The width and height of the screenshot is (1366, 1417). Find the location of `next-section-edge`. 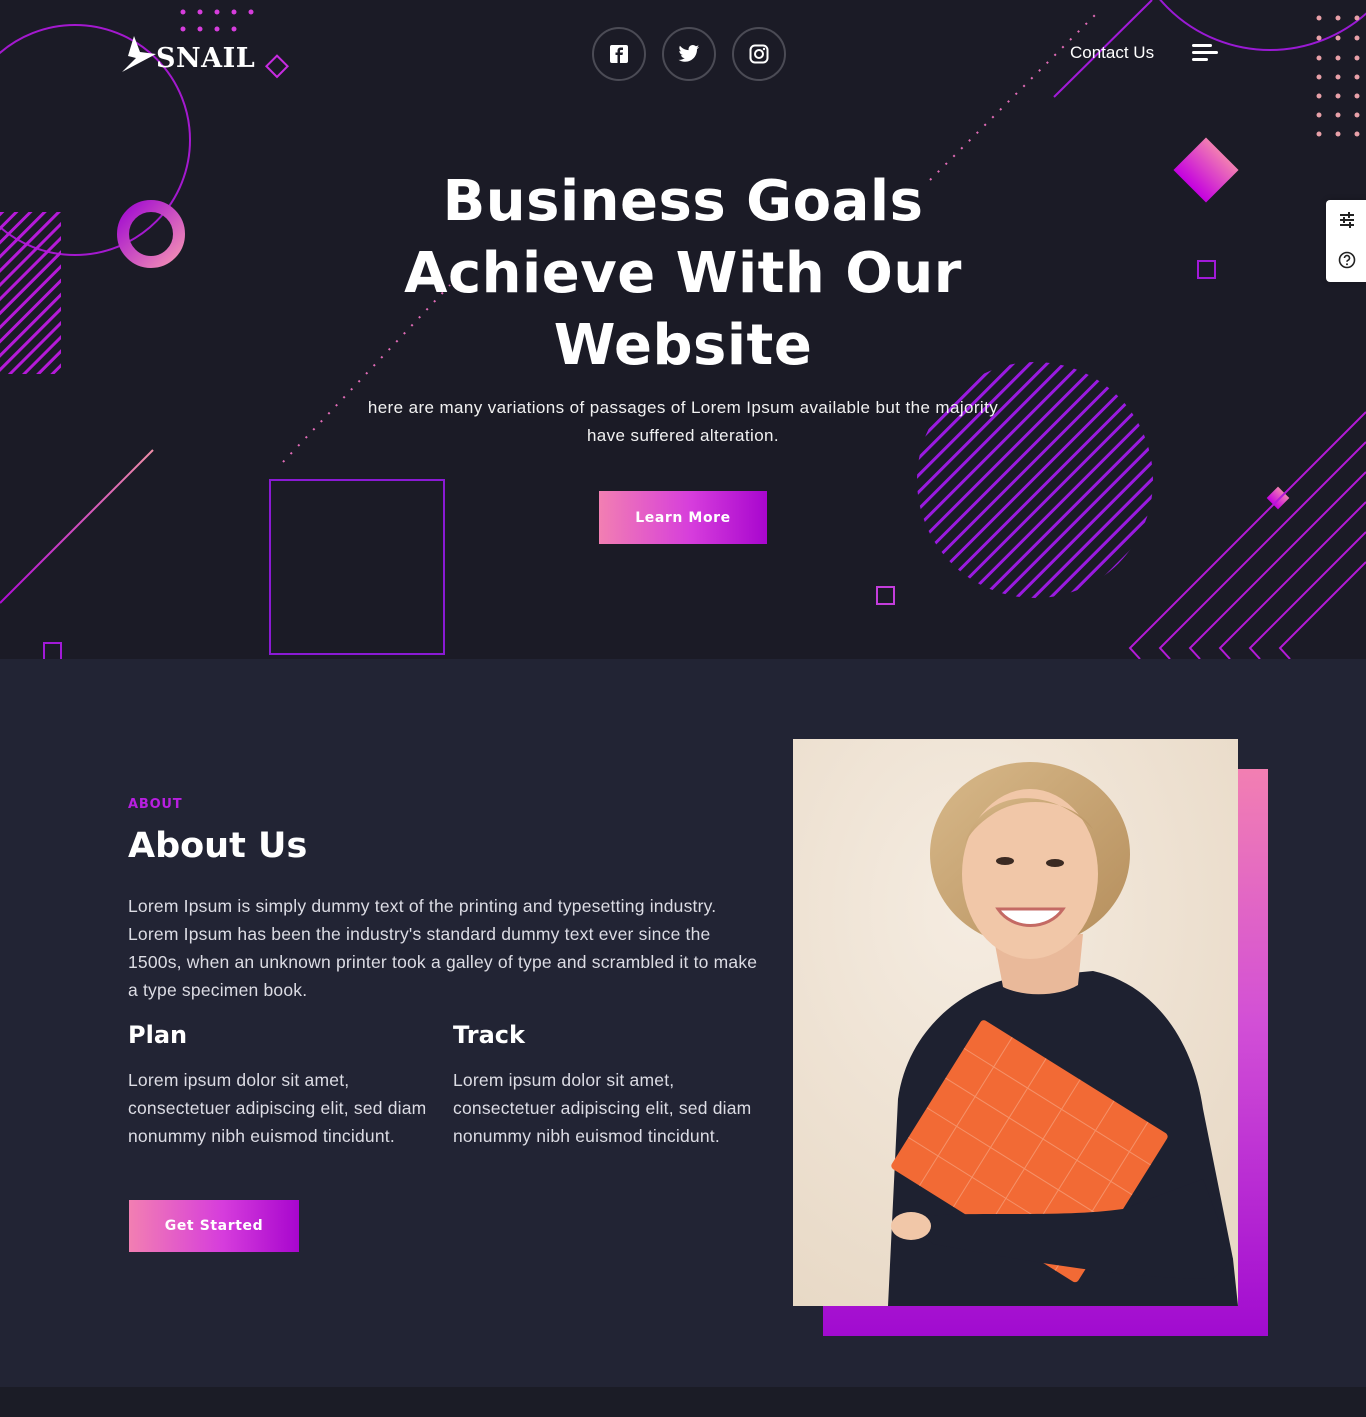

next-section-edge is located at coordinates (683, 1402).